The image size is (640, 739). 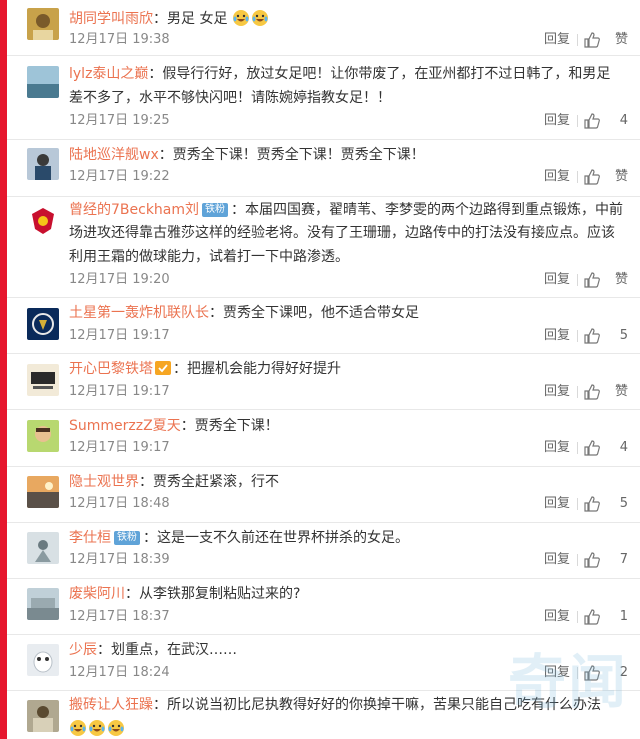 I want to click on comment-timestamp: 12月17日 18:37, so click(x=119, y=616).